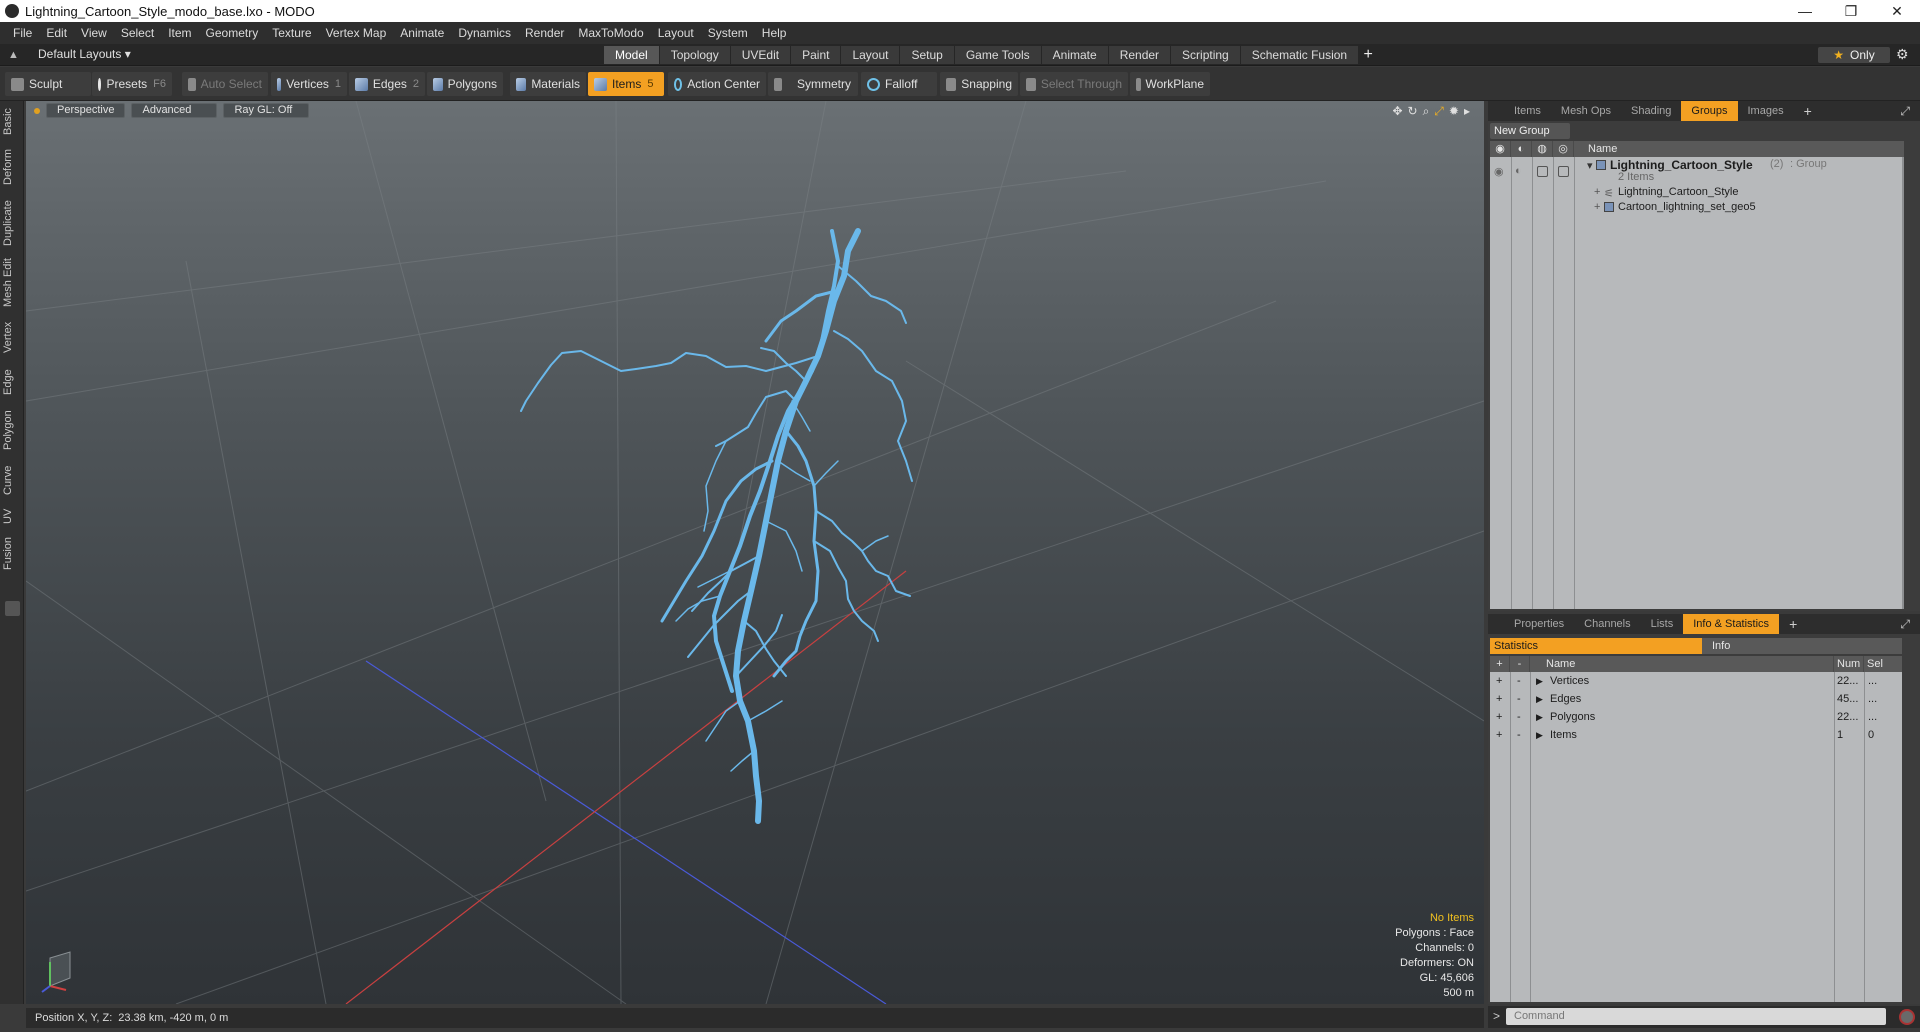  Describe the element at coordinates (997, 55) in the screenshot. I see `tab-game-tools: Game Tools` at that location.